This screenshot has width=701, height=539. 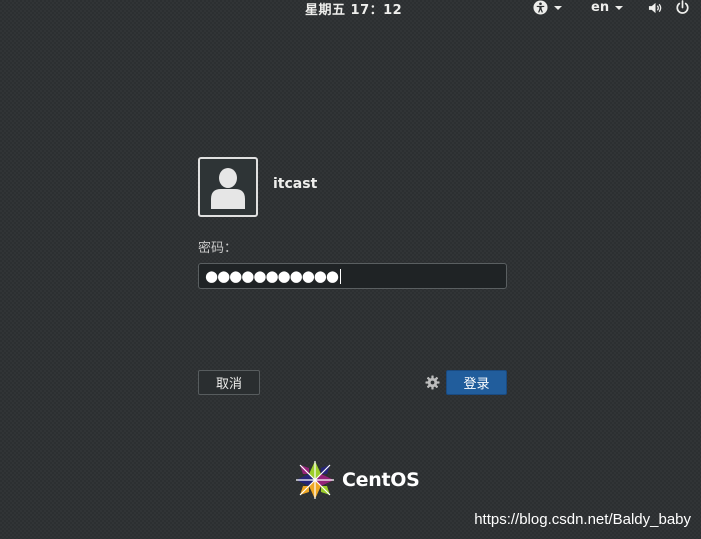 I want to click on watermark: https://blog.csdn.net/Baldy_baby, so click(x=582, y=519).